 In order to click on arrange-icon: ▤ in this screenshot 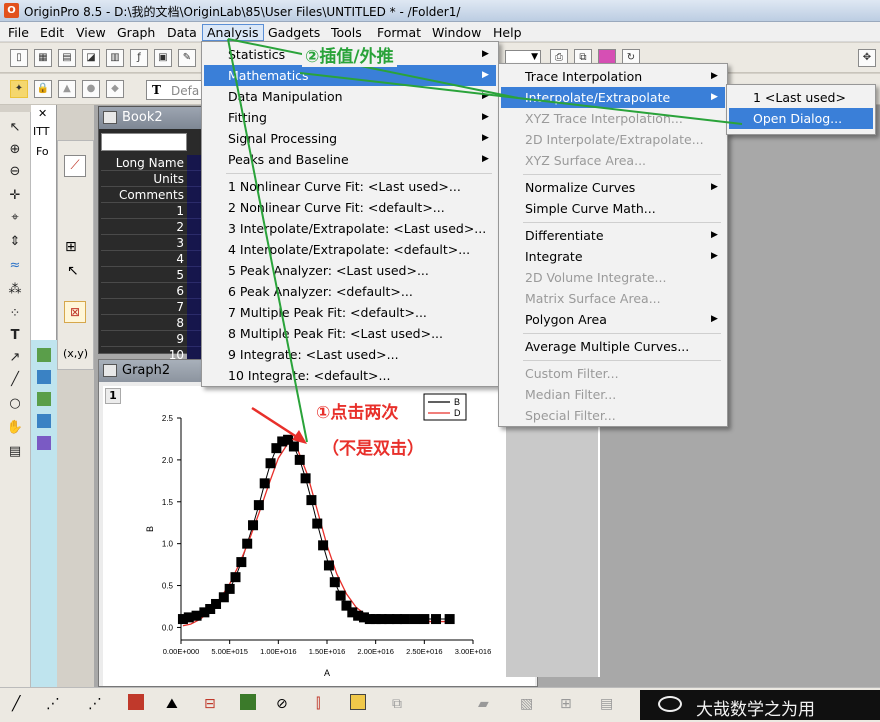, I will do `click(606, 704)`.